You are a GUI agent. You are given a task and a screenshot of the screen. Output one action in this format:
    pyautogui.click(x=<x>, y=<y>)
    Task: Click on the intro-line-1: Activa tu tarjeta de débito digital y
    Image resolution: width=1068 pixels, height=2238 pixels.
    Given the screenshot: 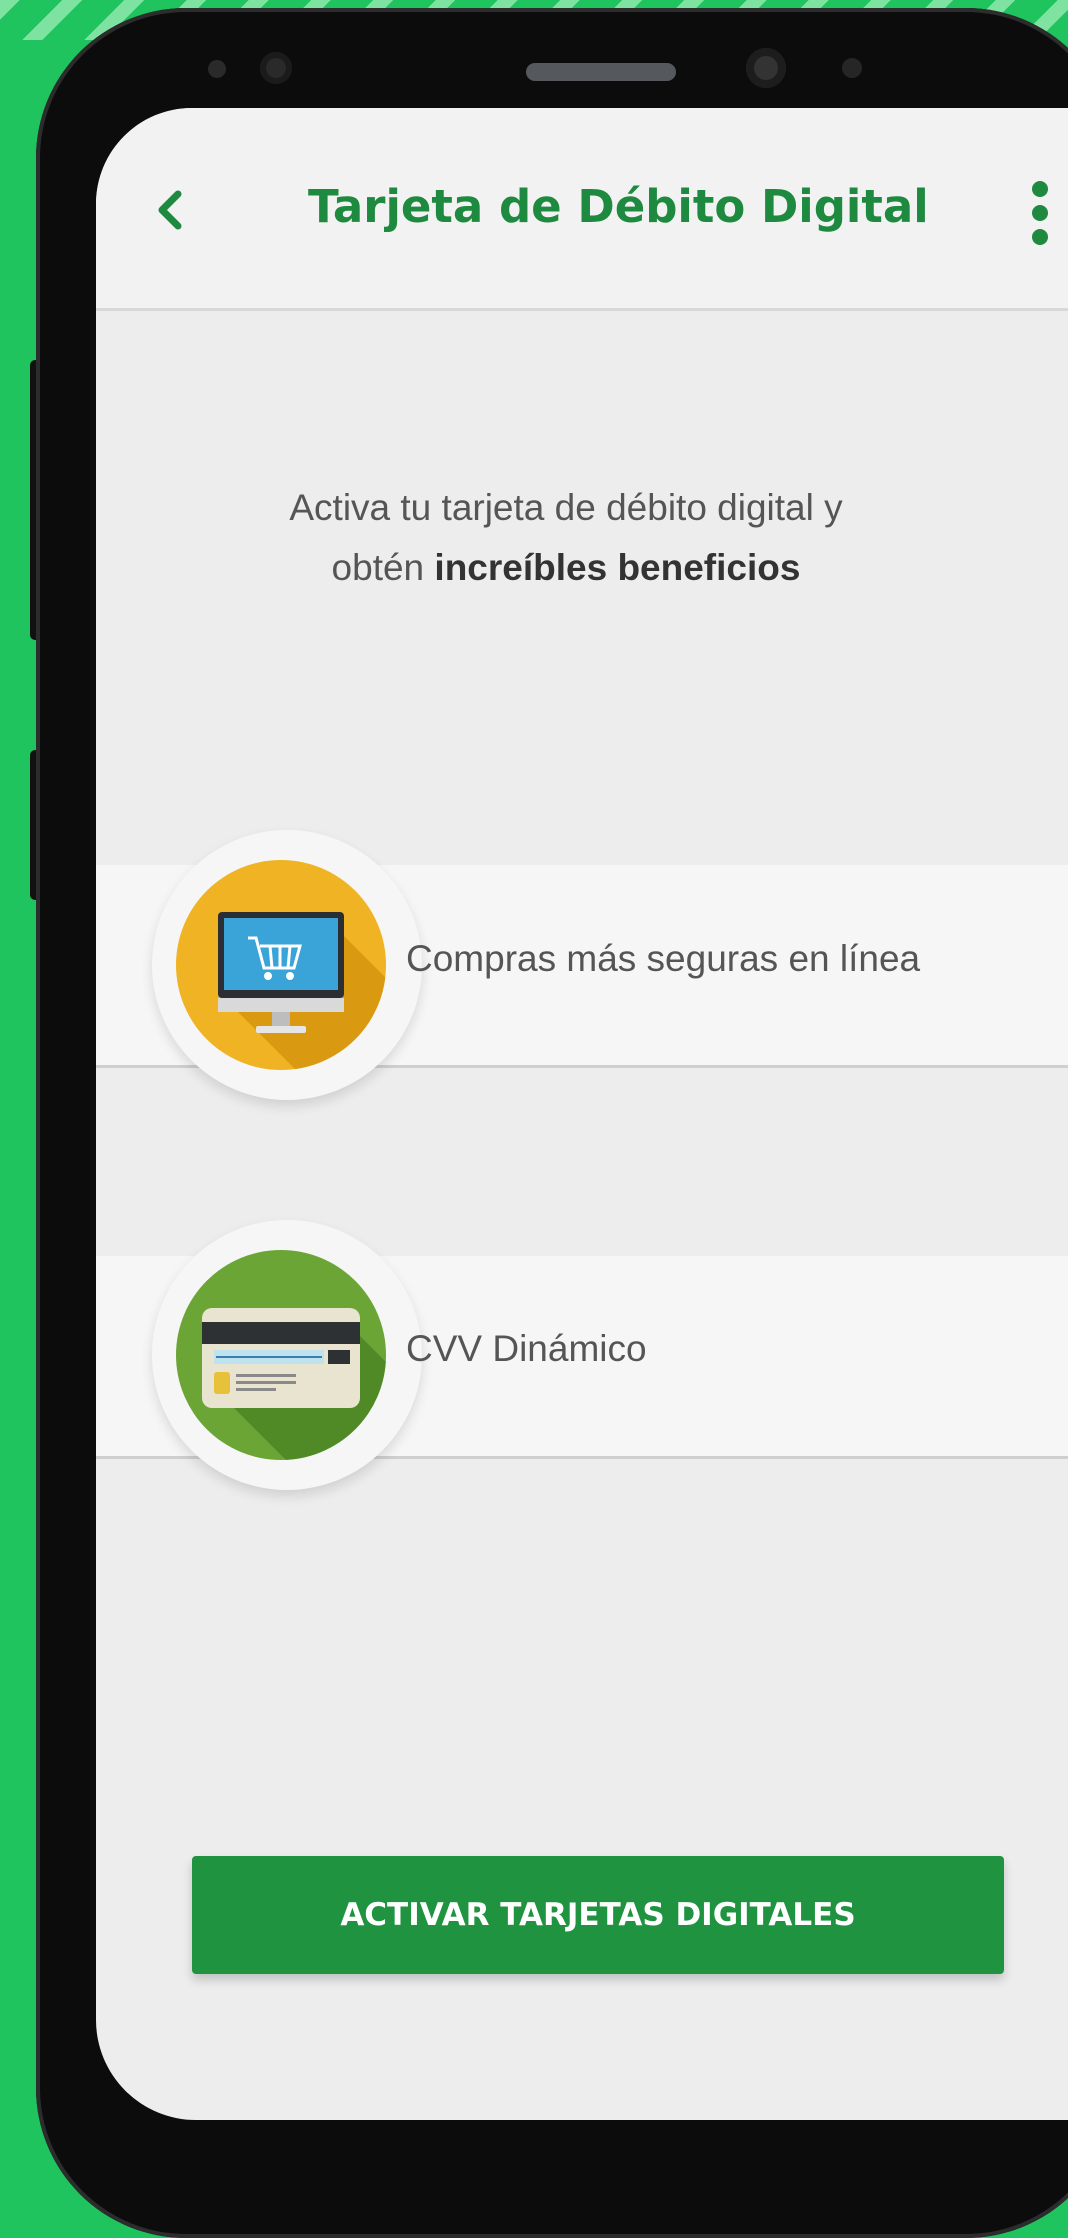 What is the action you would take?
    pyautogui.click(x=566, y=507)
    